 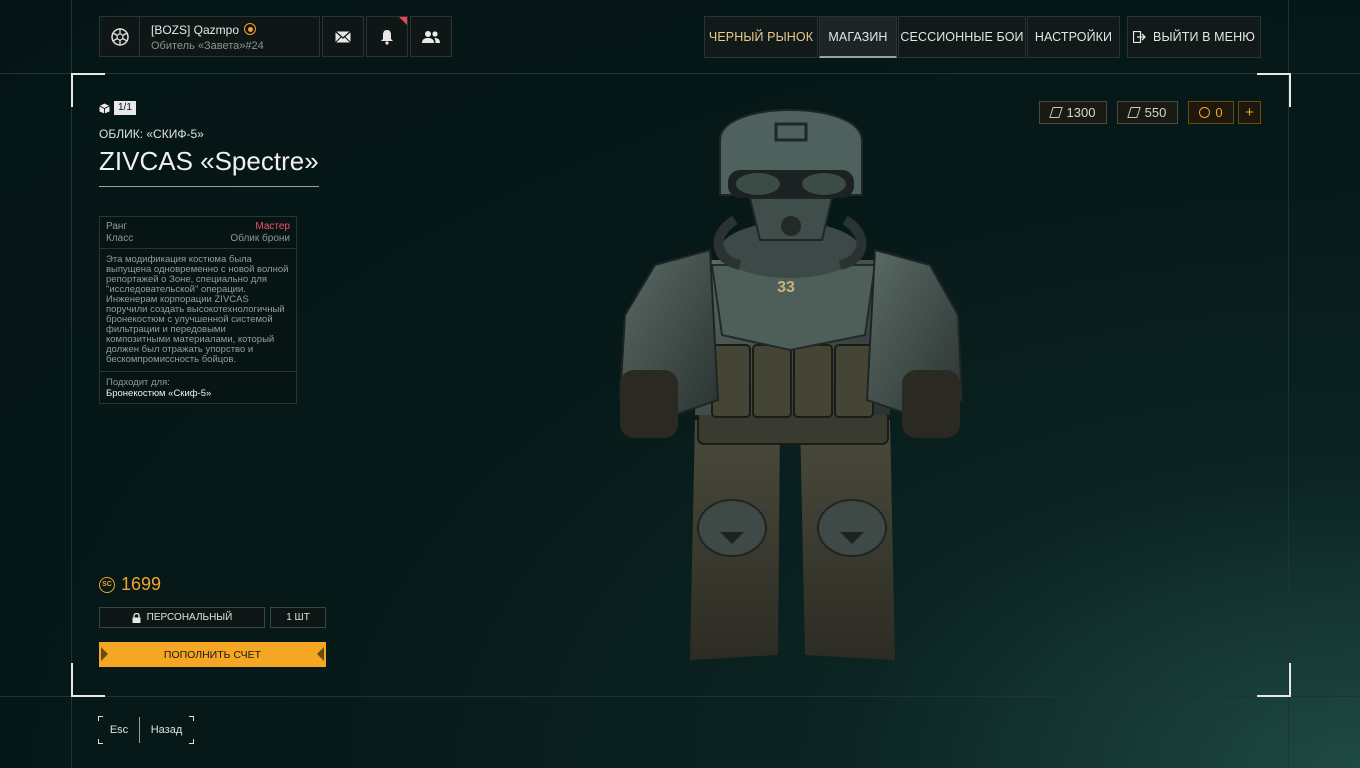 I want to click on bracket-br, so click(x=191, y=741).